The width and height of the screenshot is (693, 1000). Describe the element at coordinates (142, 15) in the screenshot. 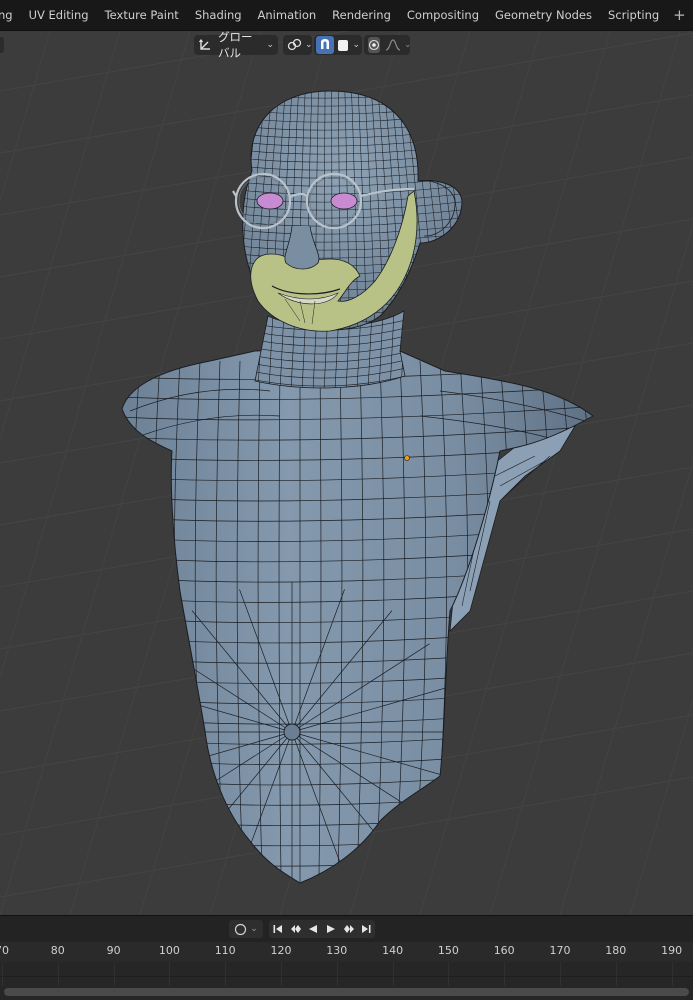

I see `workspace-tab: Texture Paint` at that location.